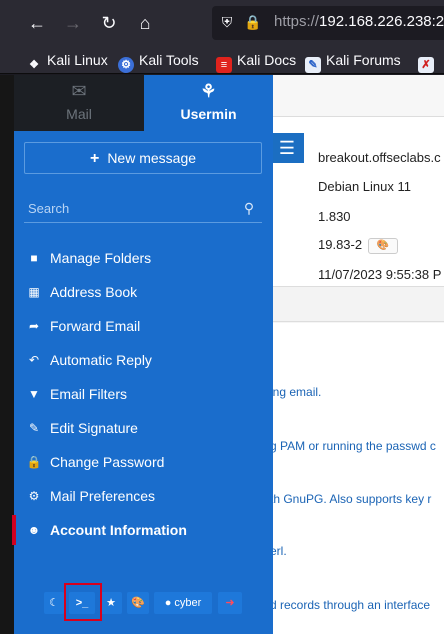  What do you see at coordinates (152, 158) in the screenshot?
I see `new-message-label: New message` at bounding box center [152, 158].